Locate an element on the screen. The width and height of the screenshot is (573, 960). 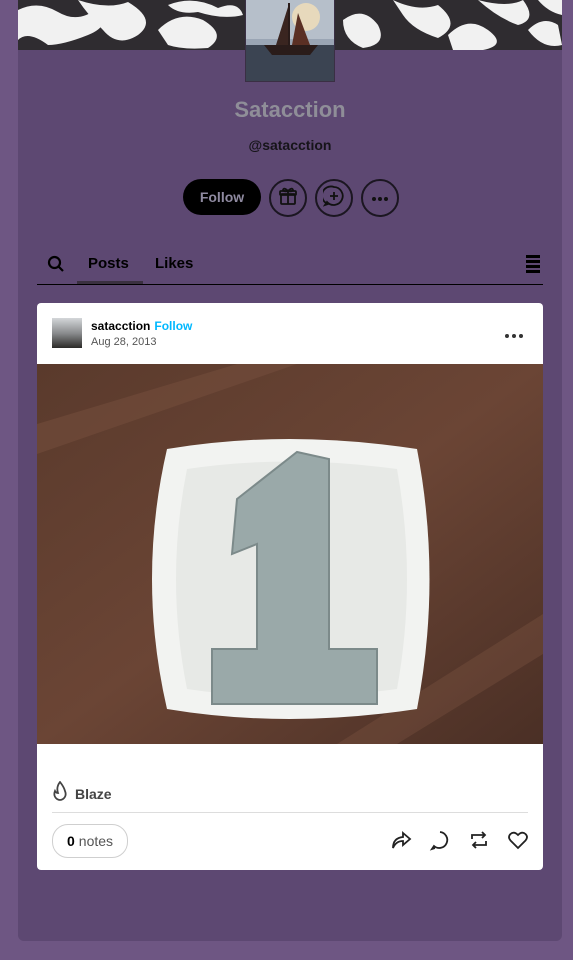
share-icon is located at coordinates (401, 840).